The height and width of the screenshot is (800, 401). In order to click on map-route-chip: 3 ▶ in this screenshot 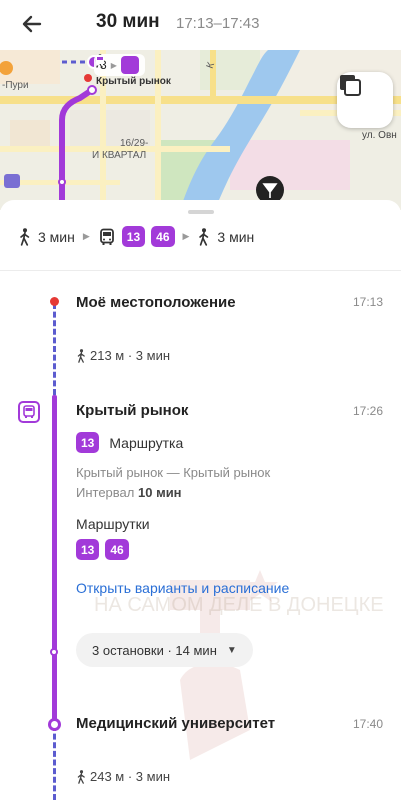, I will do `click(119, 65)`.